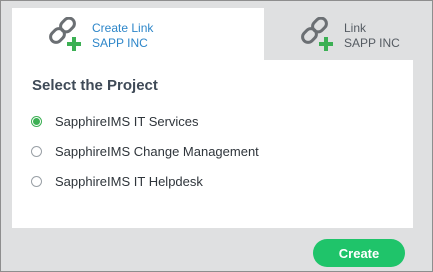 The width and height of the screenshot is (433, 272). I want to click on tab-link-title: Link, so click(355, 28).